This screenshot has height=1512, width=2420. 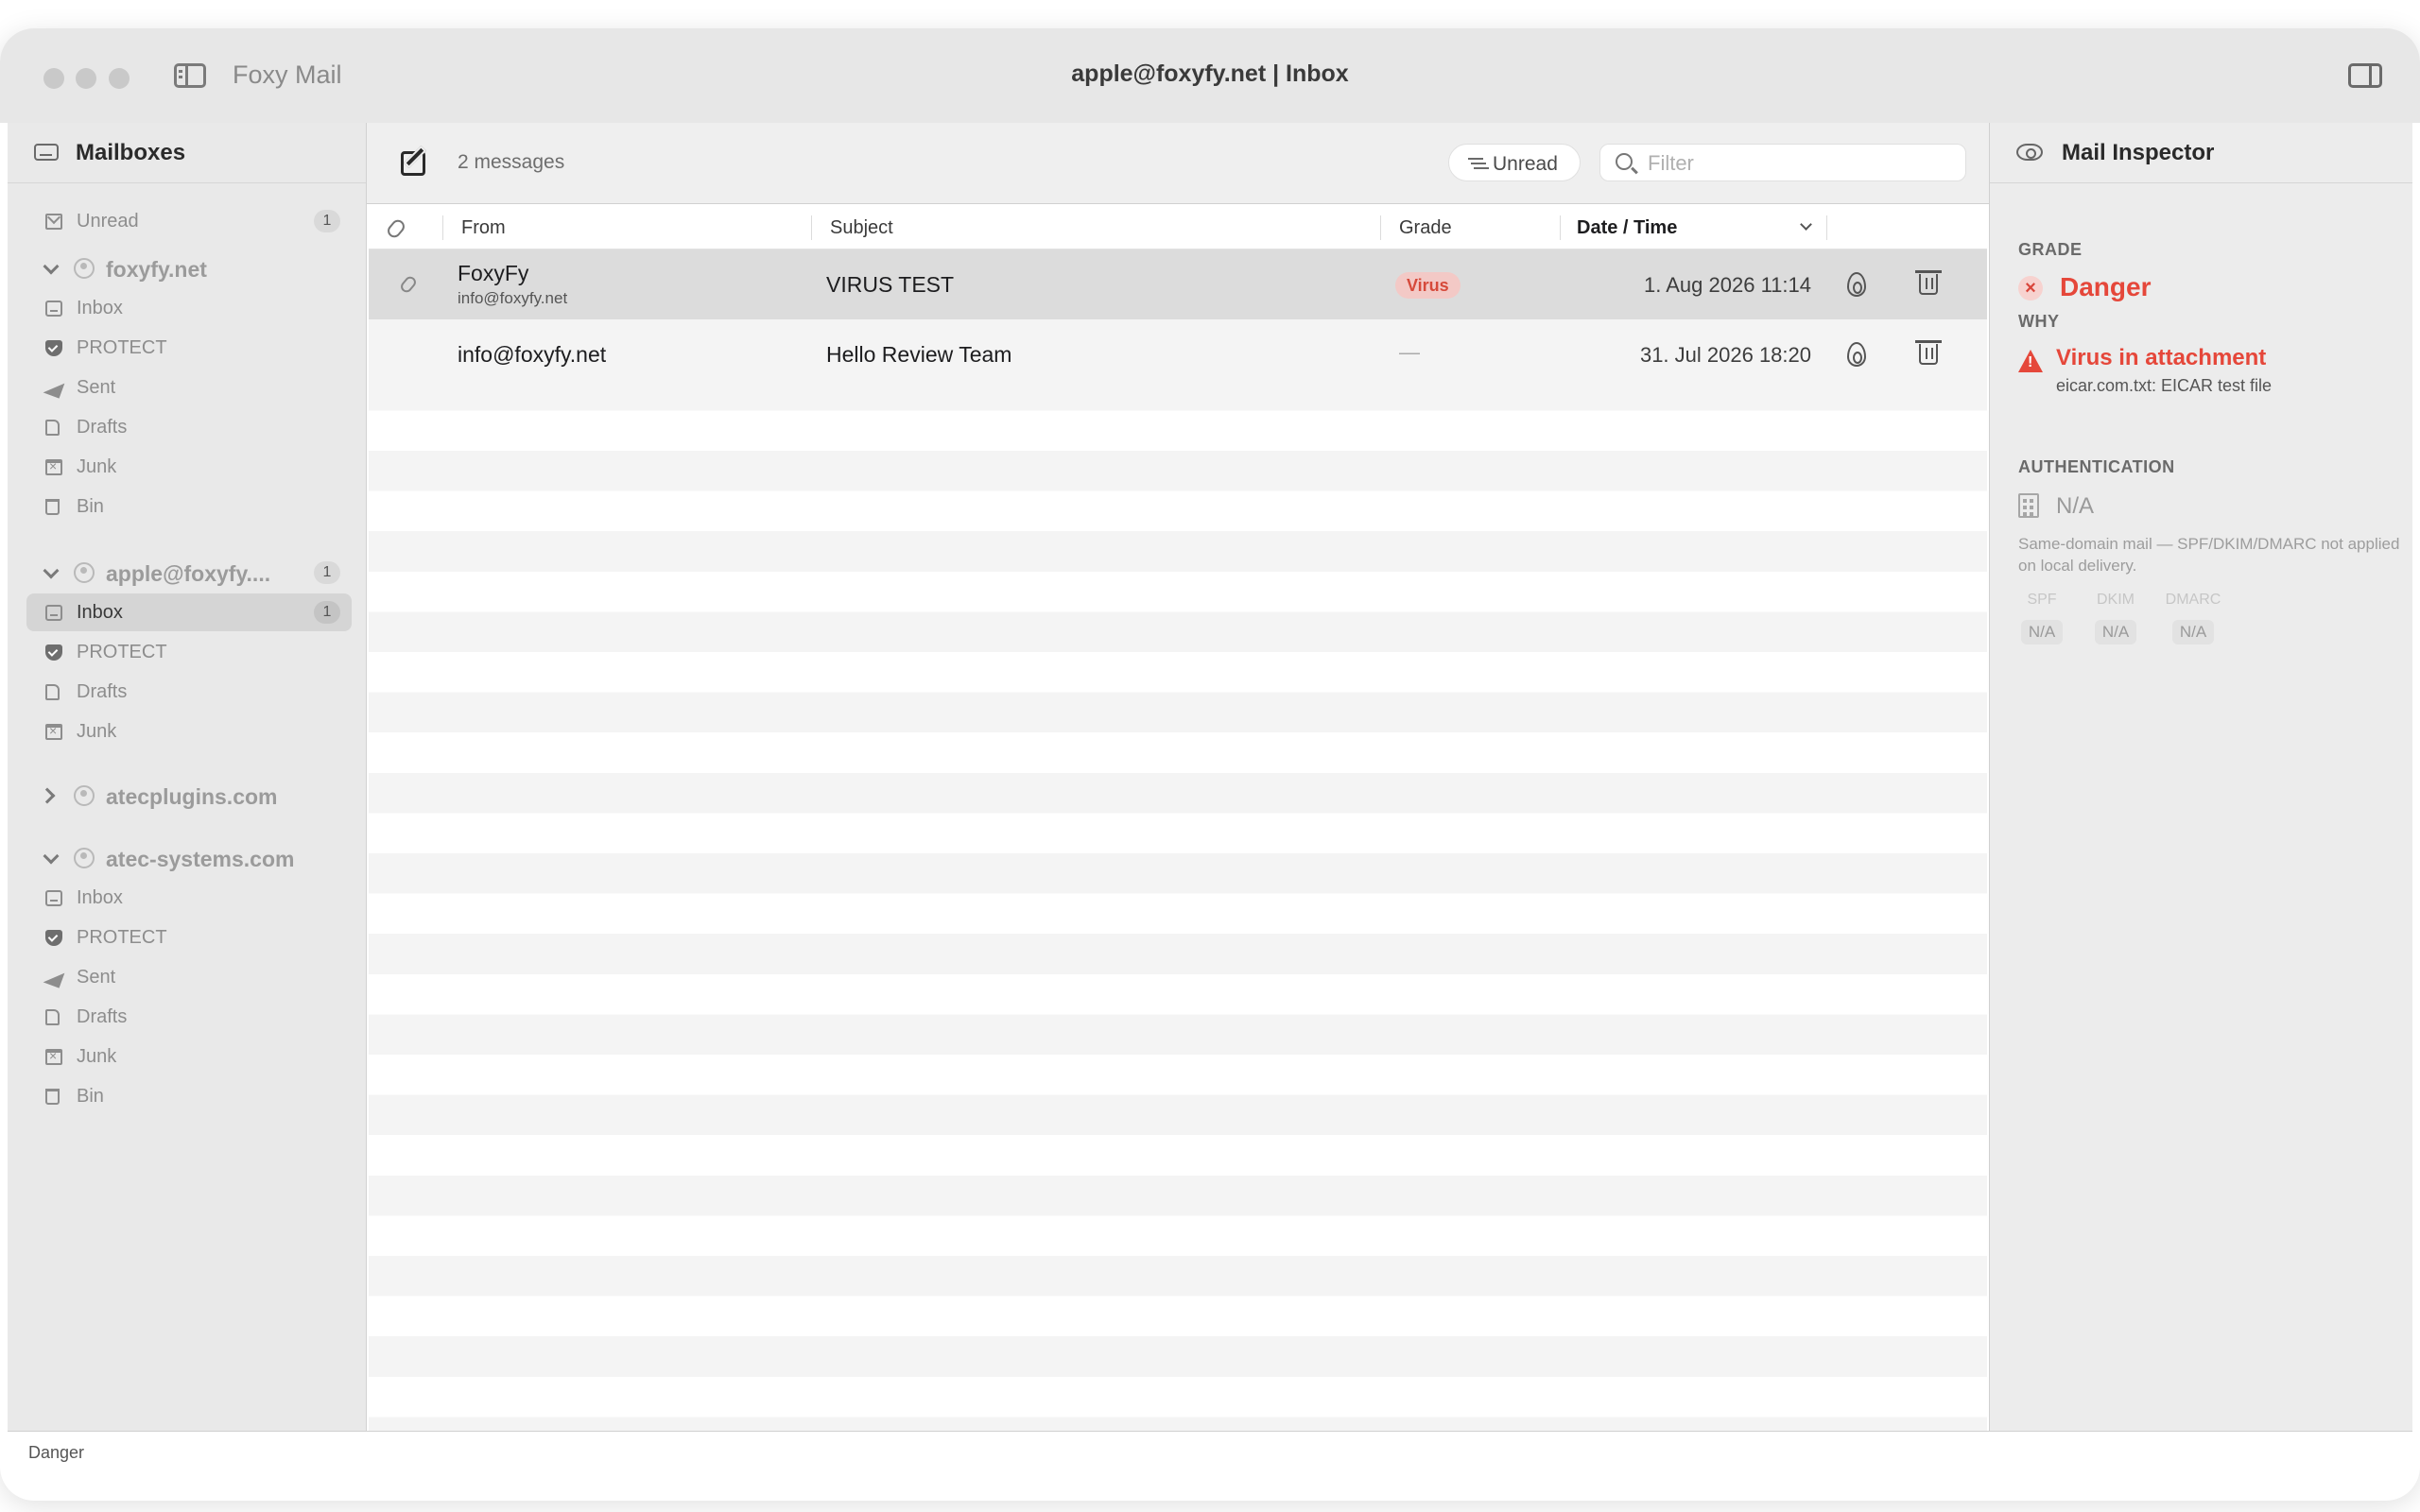 What do you see at coordinates (2106, 286) in the screenshot?
I see `grade-value: Danger` at bounding box center [2106, 286].